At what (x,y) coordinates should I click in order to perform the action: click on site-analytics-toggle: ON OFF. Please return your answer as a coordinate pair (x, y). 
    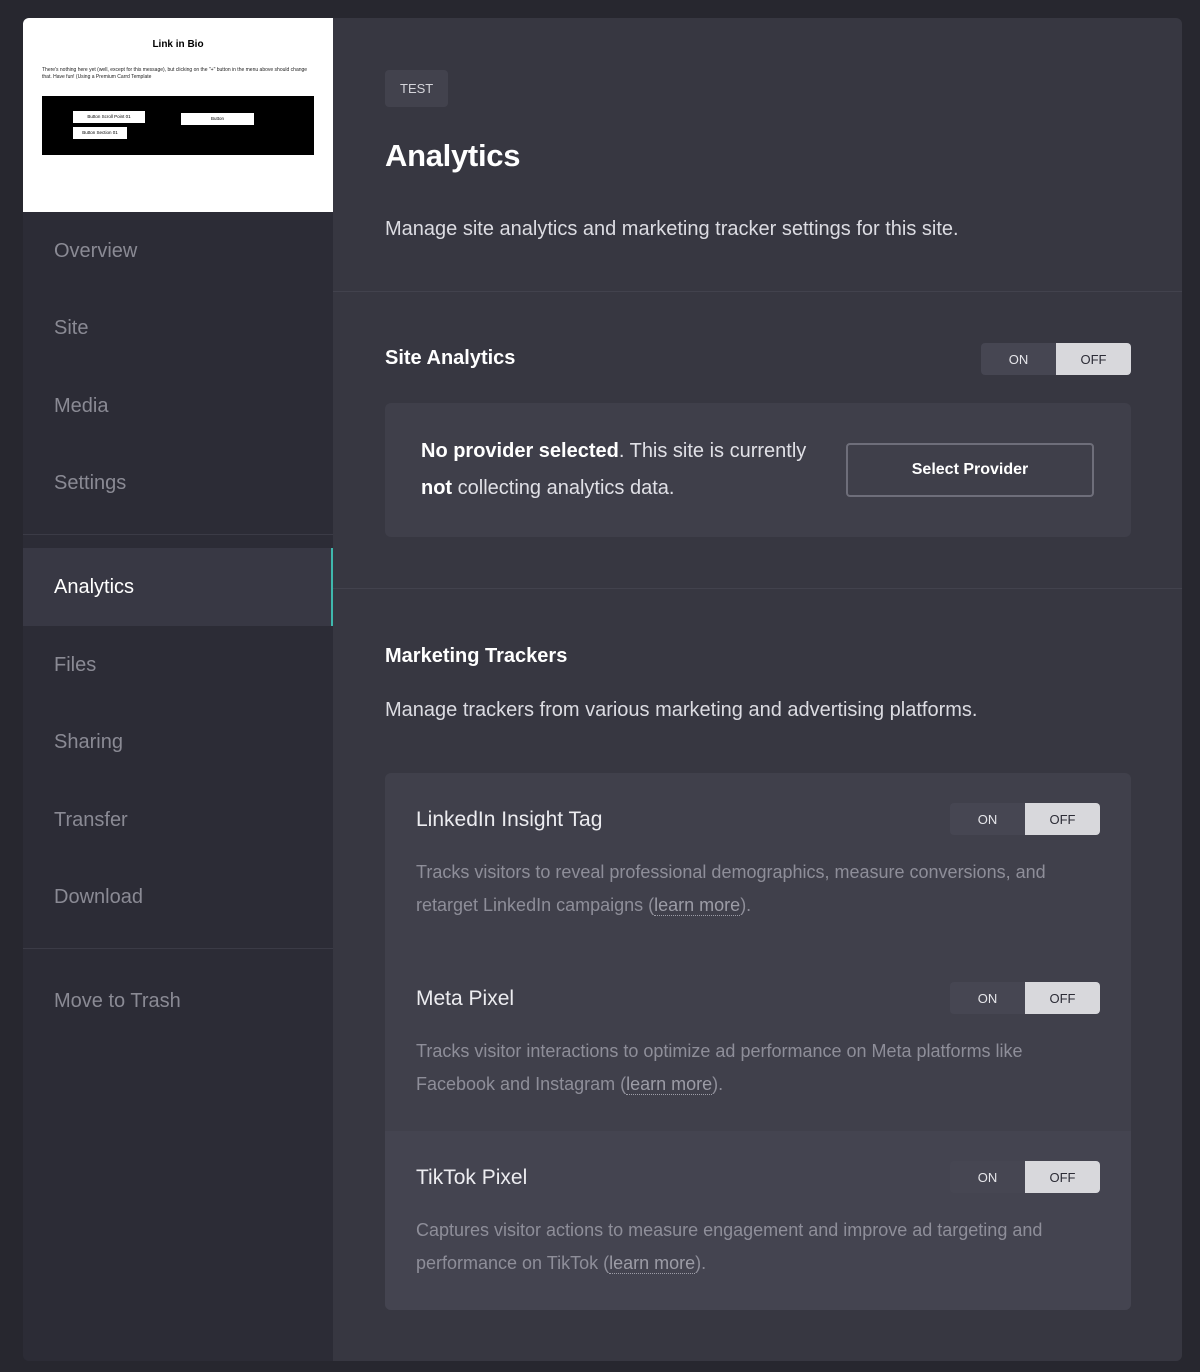
    Looking at the image, I should click on (1056, 359).